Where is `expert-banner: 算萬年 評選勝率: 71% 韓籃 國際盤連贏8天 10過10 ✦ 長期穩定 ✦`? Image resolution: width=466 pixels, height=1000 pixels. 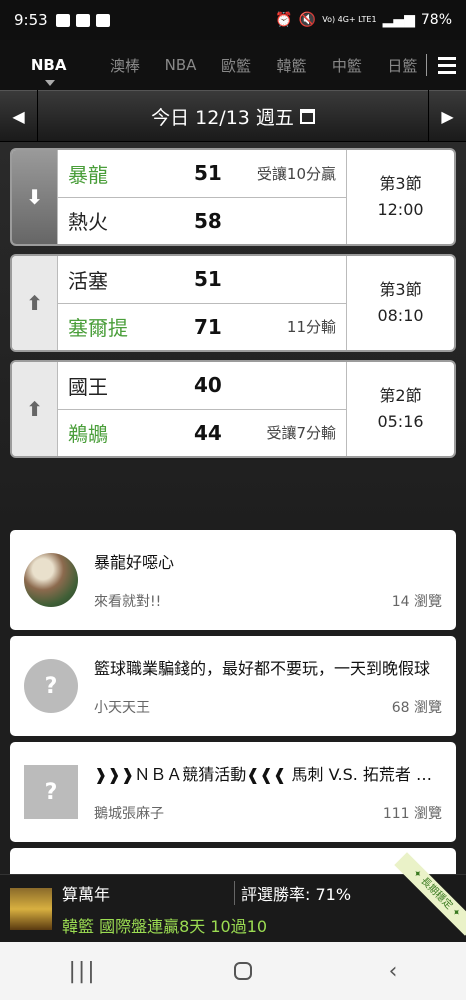 expert-banner: 算萬年 評選勝率: 71% 韓籃 國際盤連贏8天 10過10 ✦ 長期穩定 ✦ is located at coordinates (233, 897).